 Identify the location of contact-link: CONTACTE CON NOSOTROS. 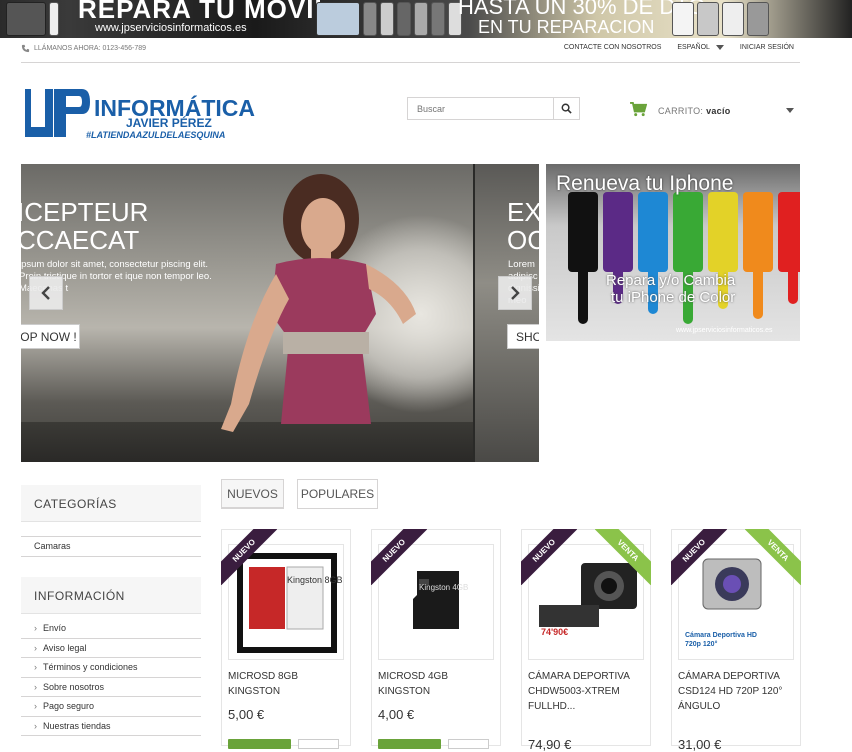
(612, 47).